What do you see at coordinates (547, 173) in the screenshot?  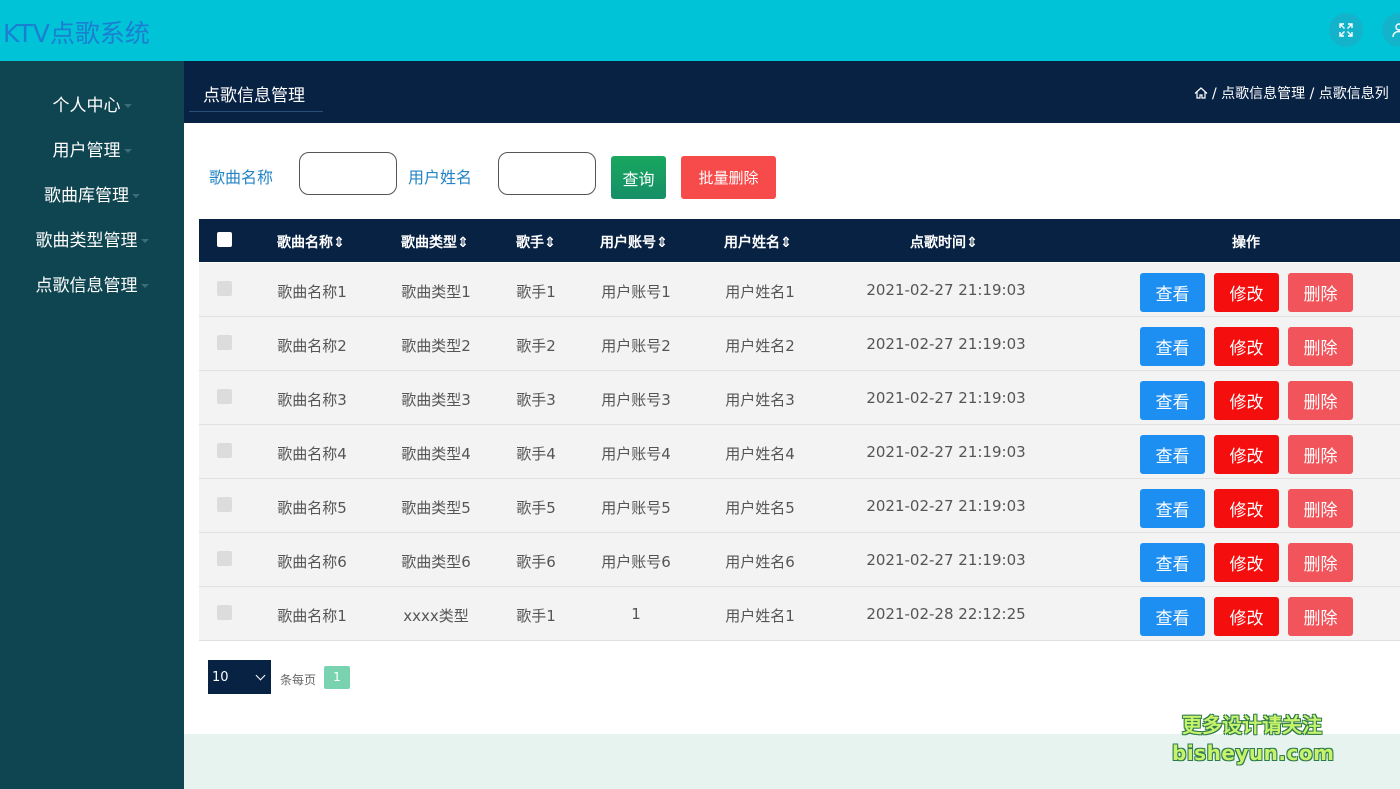 I see `user-name-input` at bounding box center [547, 173].